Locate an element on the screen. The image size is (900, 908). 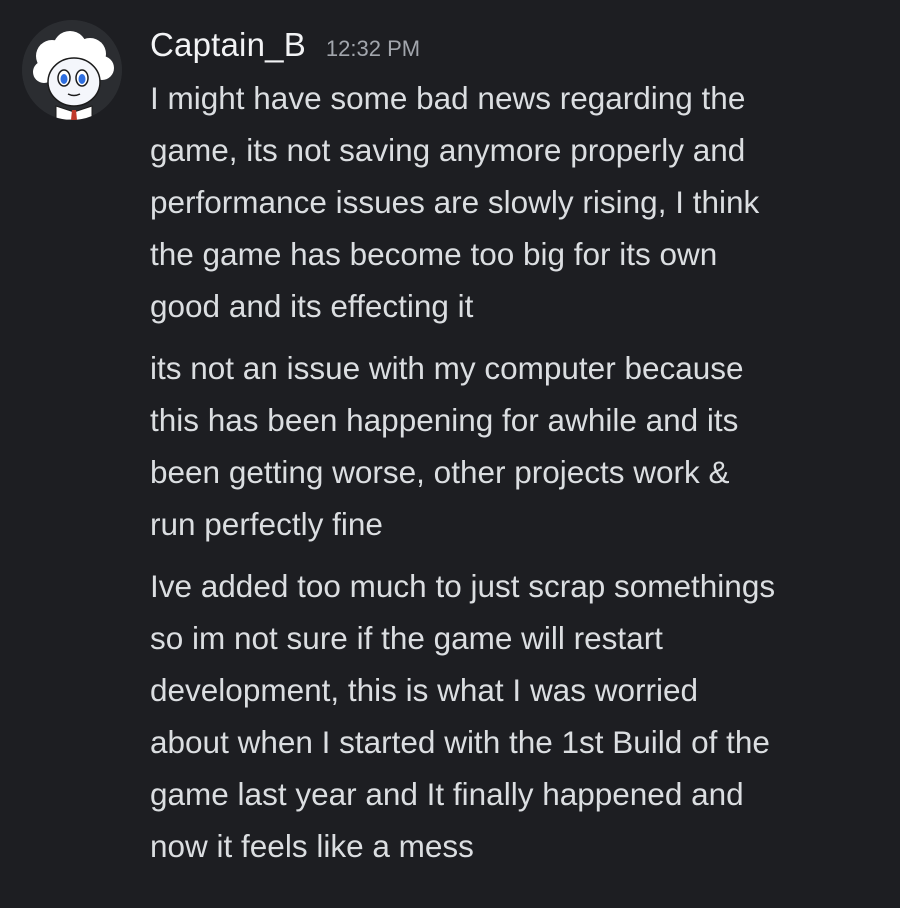
username: Captain_B is located at coordinates (228, 45).